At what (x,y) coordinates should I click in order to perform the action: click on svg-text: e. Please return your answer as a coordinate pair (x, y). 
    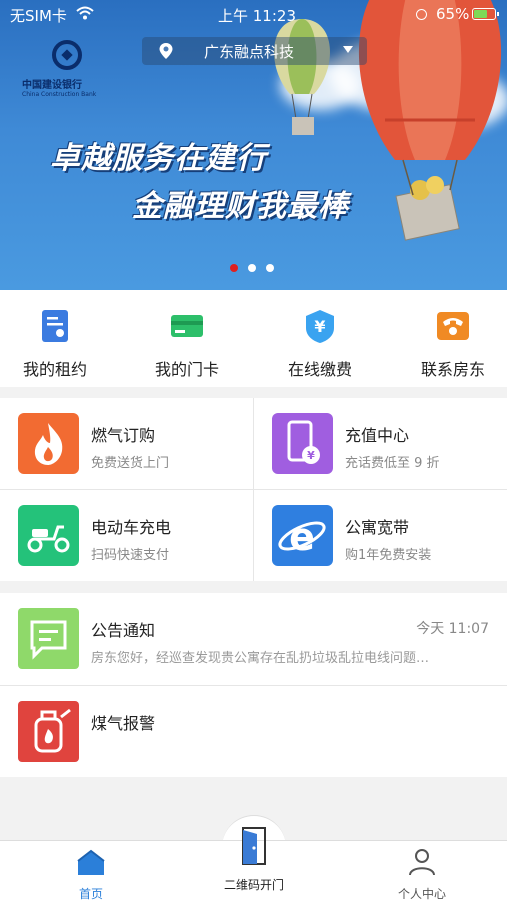
    Looking at the image, I should click on (302, 537).